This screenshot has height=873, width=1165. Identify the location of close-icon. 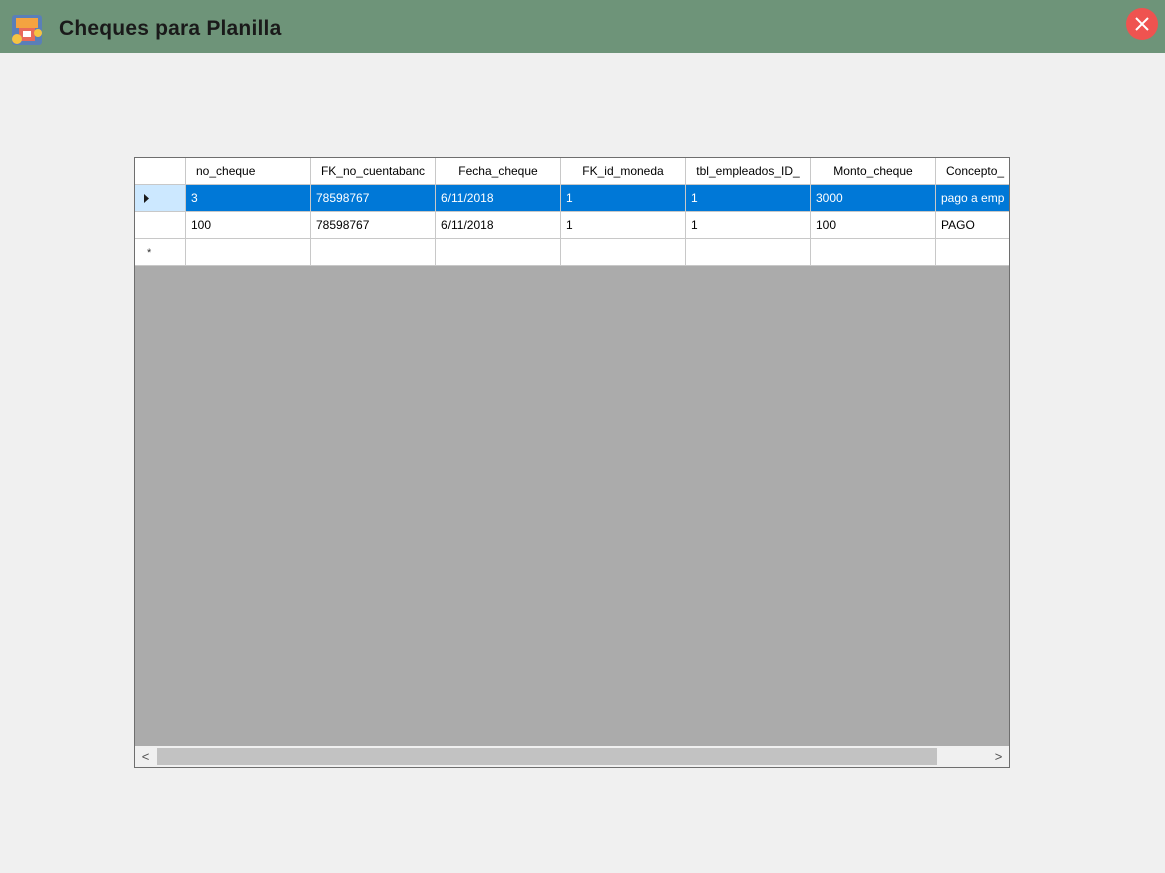
(1142, 24).